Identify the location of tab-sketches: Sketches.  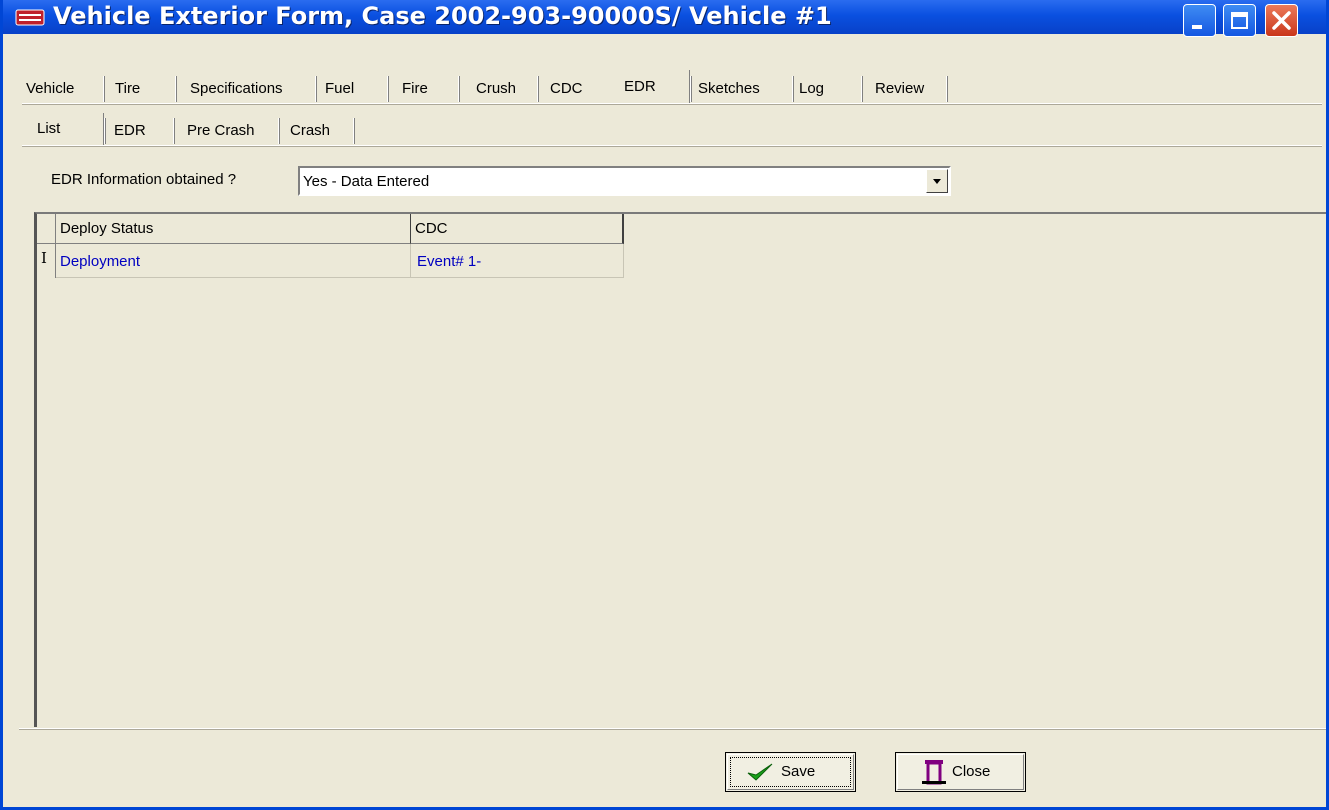
(729, 89).